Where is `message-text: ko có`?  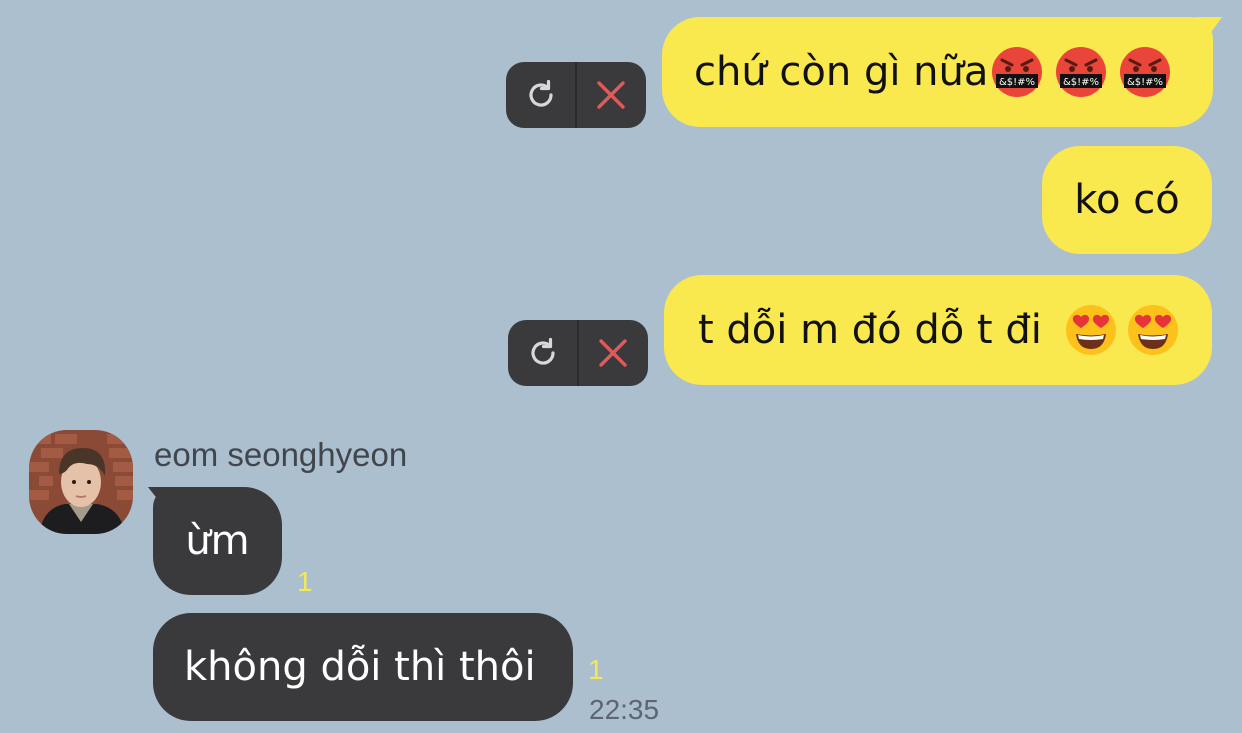 message-text: ko có is located at coordinates (1127, 200).